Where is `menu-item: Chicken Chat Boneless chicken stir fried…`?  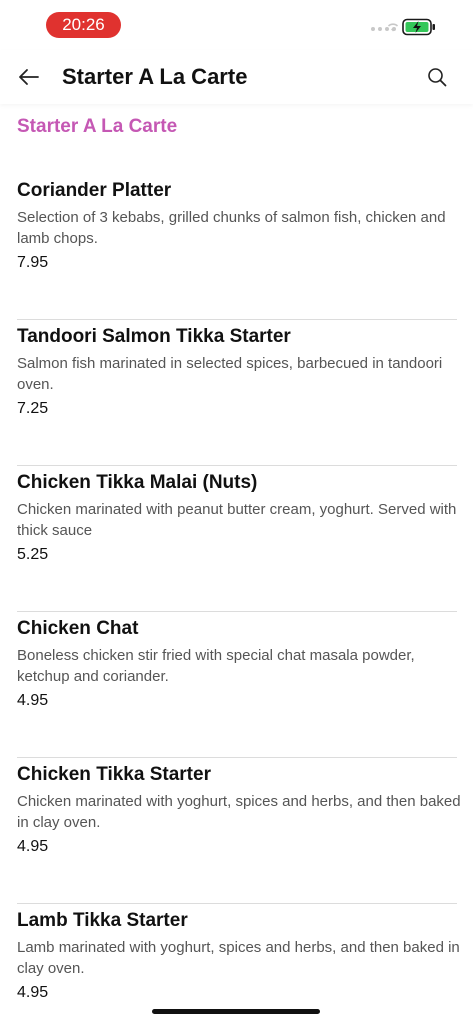 menu-item: Chicken Chat Boneless chicken stir fried… is located at coordinates (237, 685).